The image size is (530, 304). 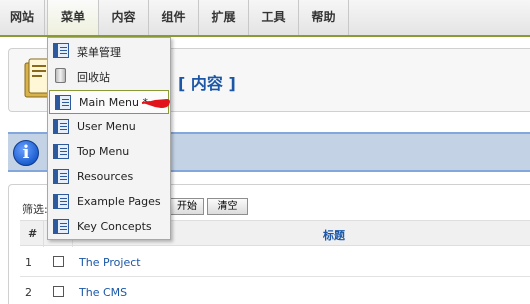 I want to click on dropdown-item-label: 菜单管理, so click(x=99, y=52).